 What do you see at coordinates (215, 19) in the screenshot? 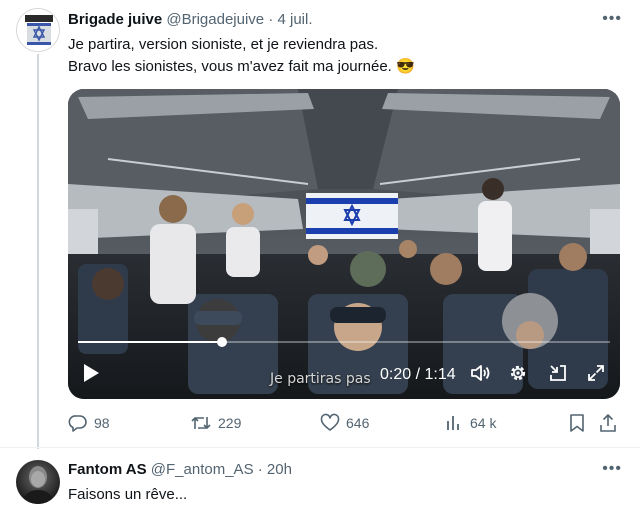
I see `user-handle: @Brigadejuive` at bounding box center [215, 19].